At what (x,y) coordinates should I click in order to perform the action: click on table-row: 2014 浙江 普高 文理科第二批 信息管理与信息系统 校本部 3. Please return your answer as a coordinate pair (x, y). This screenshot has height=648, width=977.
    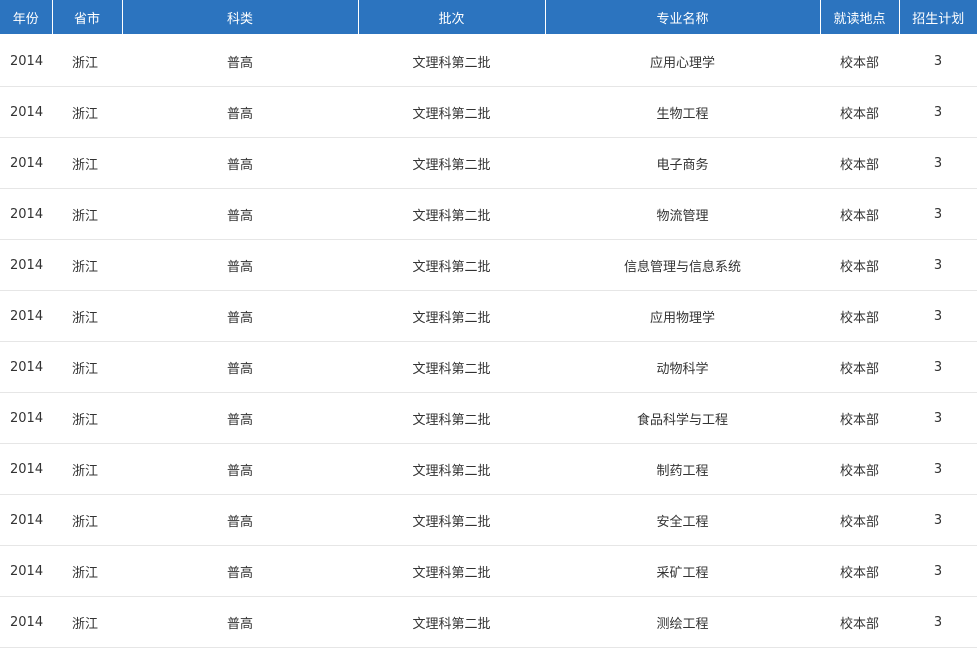
    Looking at the image, I should click on (488, 265).